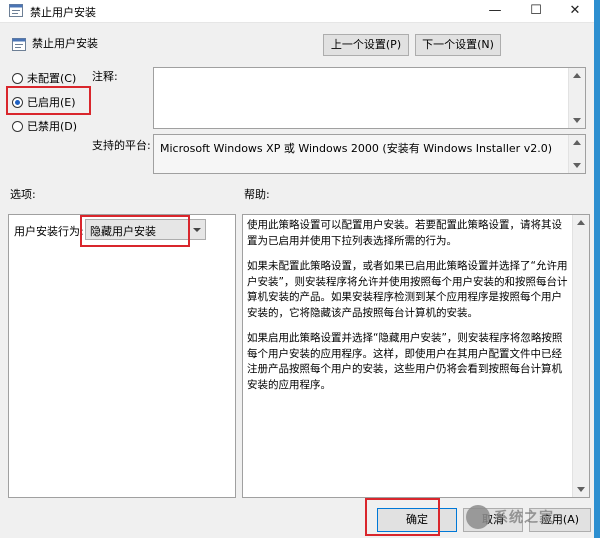 This screenshot has height=538, width=600. What do you see at coordinates (121, 145) in the screenshot?
I see `supported-platforms-label: 支持的平台:` at bounding box center [121, 145].